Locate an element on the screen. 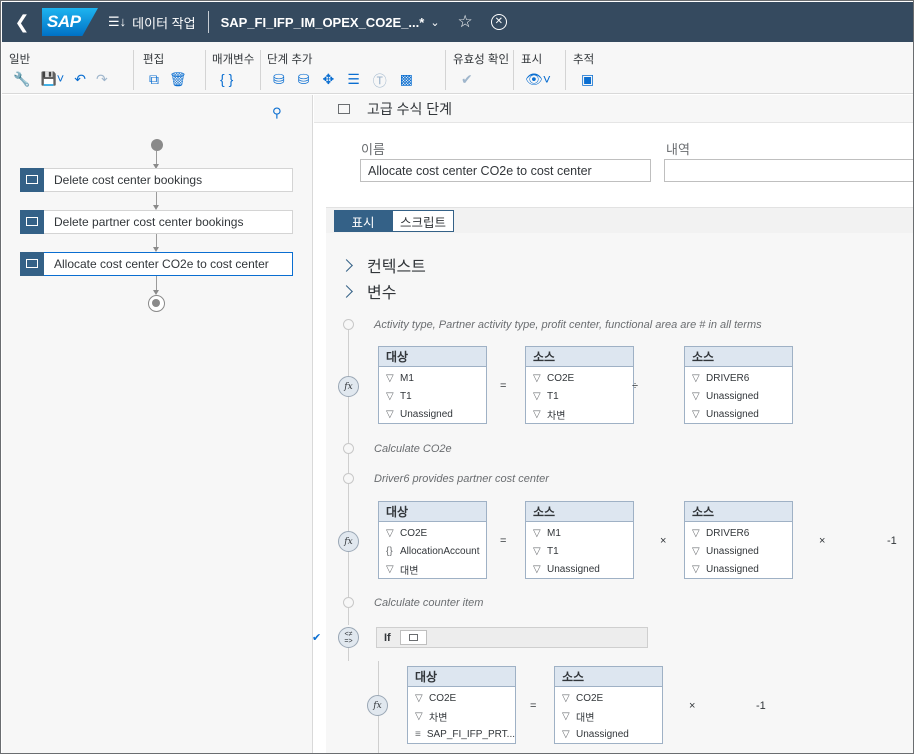 Image resolution: width=914 pixels, height=754 pixels. validate-icon: ✔ is located at coordinates (467, 79).